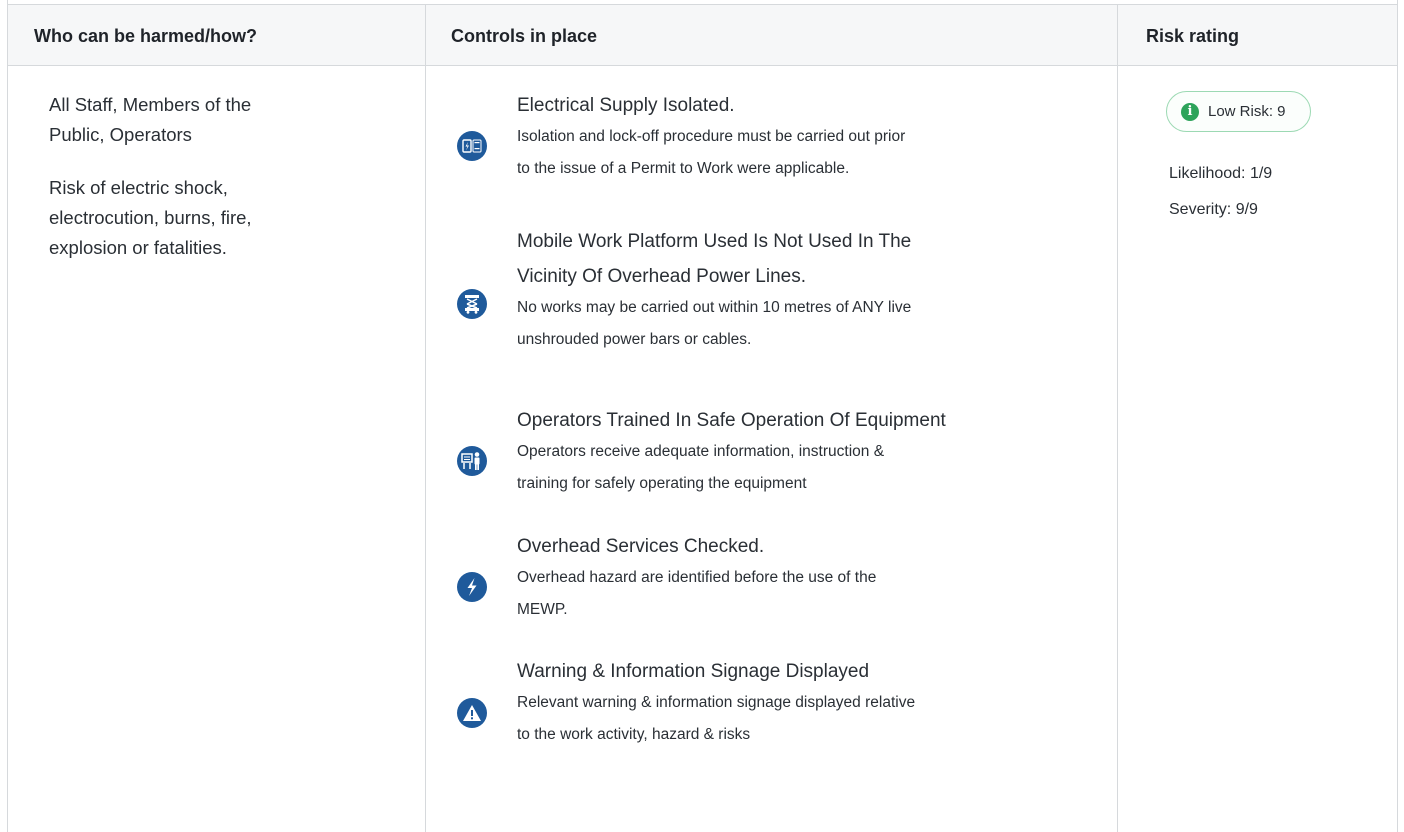  I want to click on header-controls: Controls in place, so click(524, 36).